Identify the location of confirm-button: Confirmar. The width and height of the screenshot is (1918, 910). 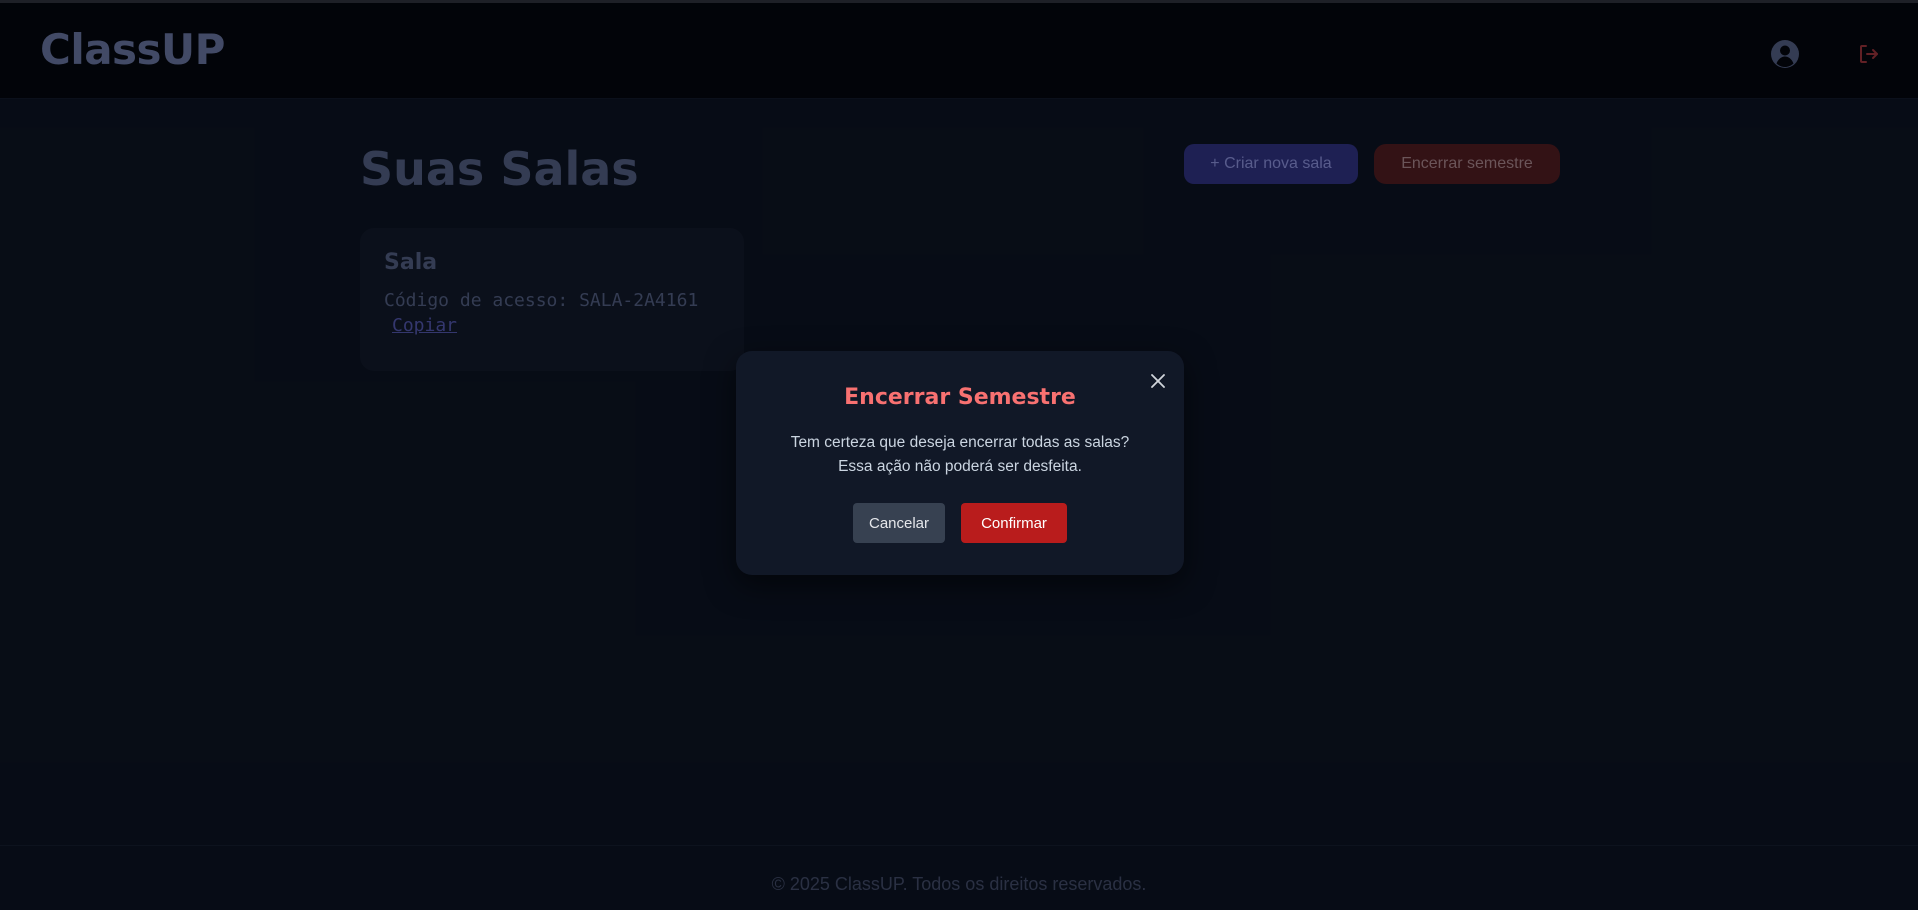
(1014, 523).